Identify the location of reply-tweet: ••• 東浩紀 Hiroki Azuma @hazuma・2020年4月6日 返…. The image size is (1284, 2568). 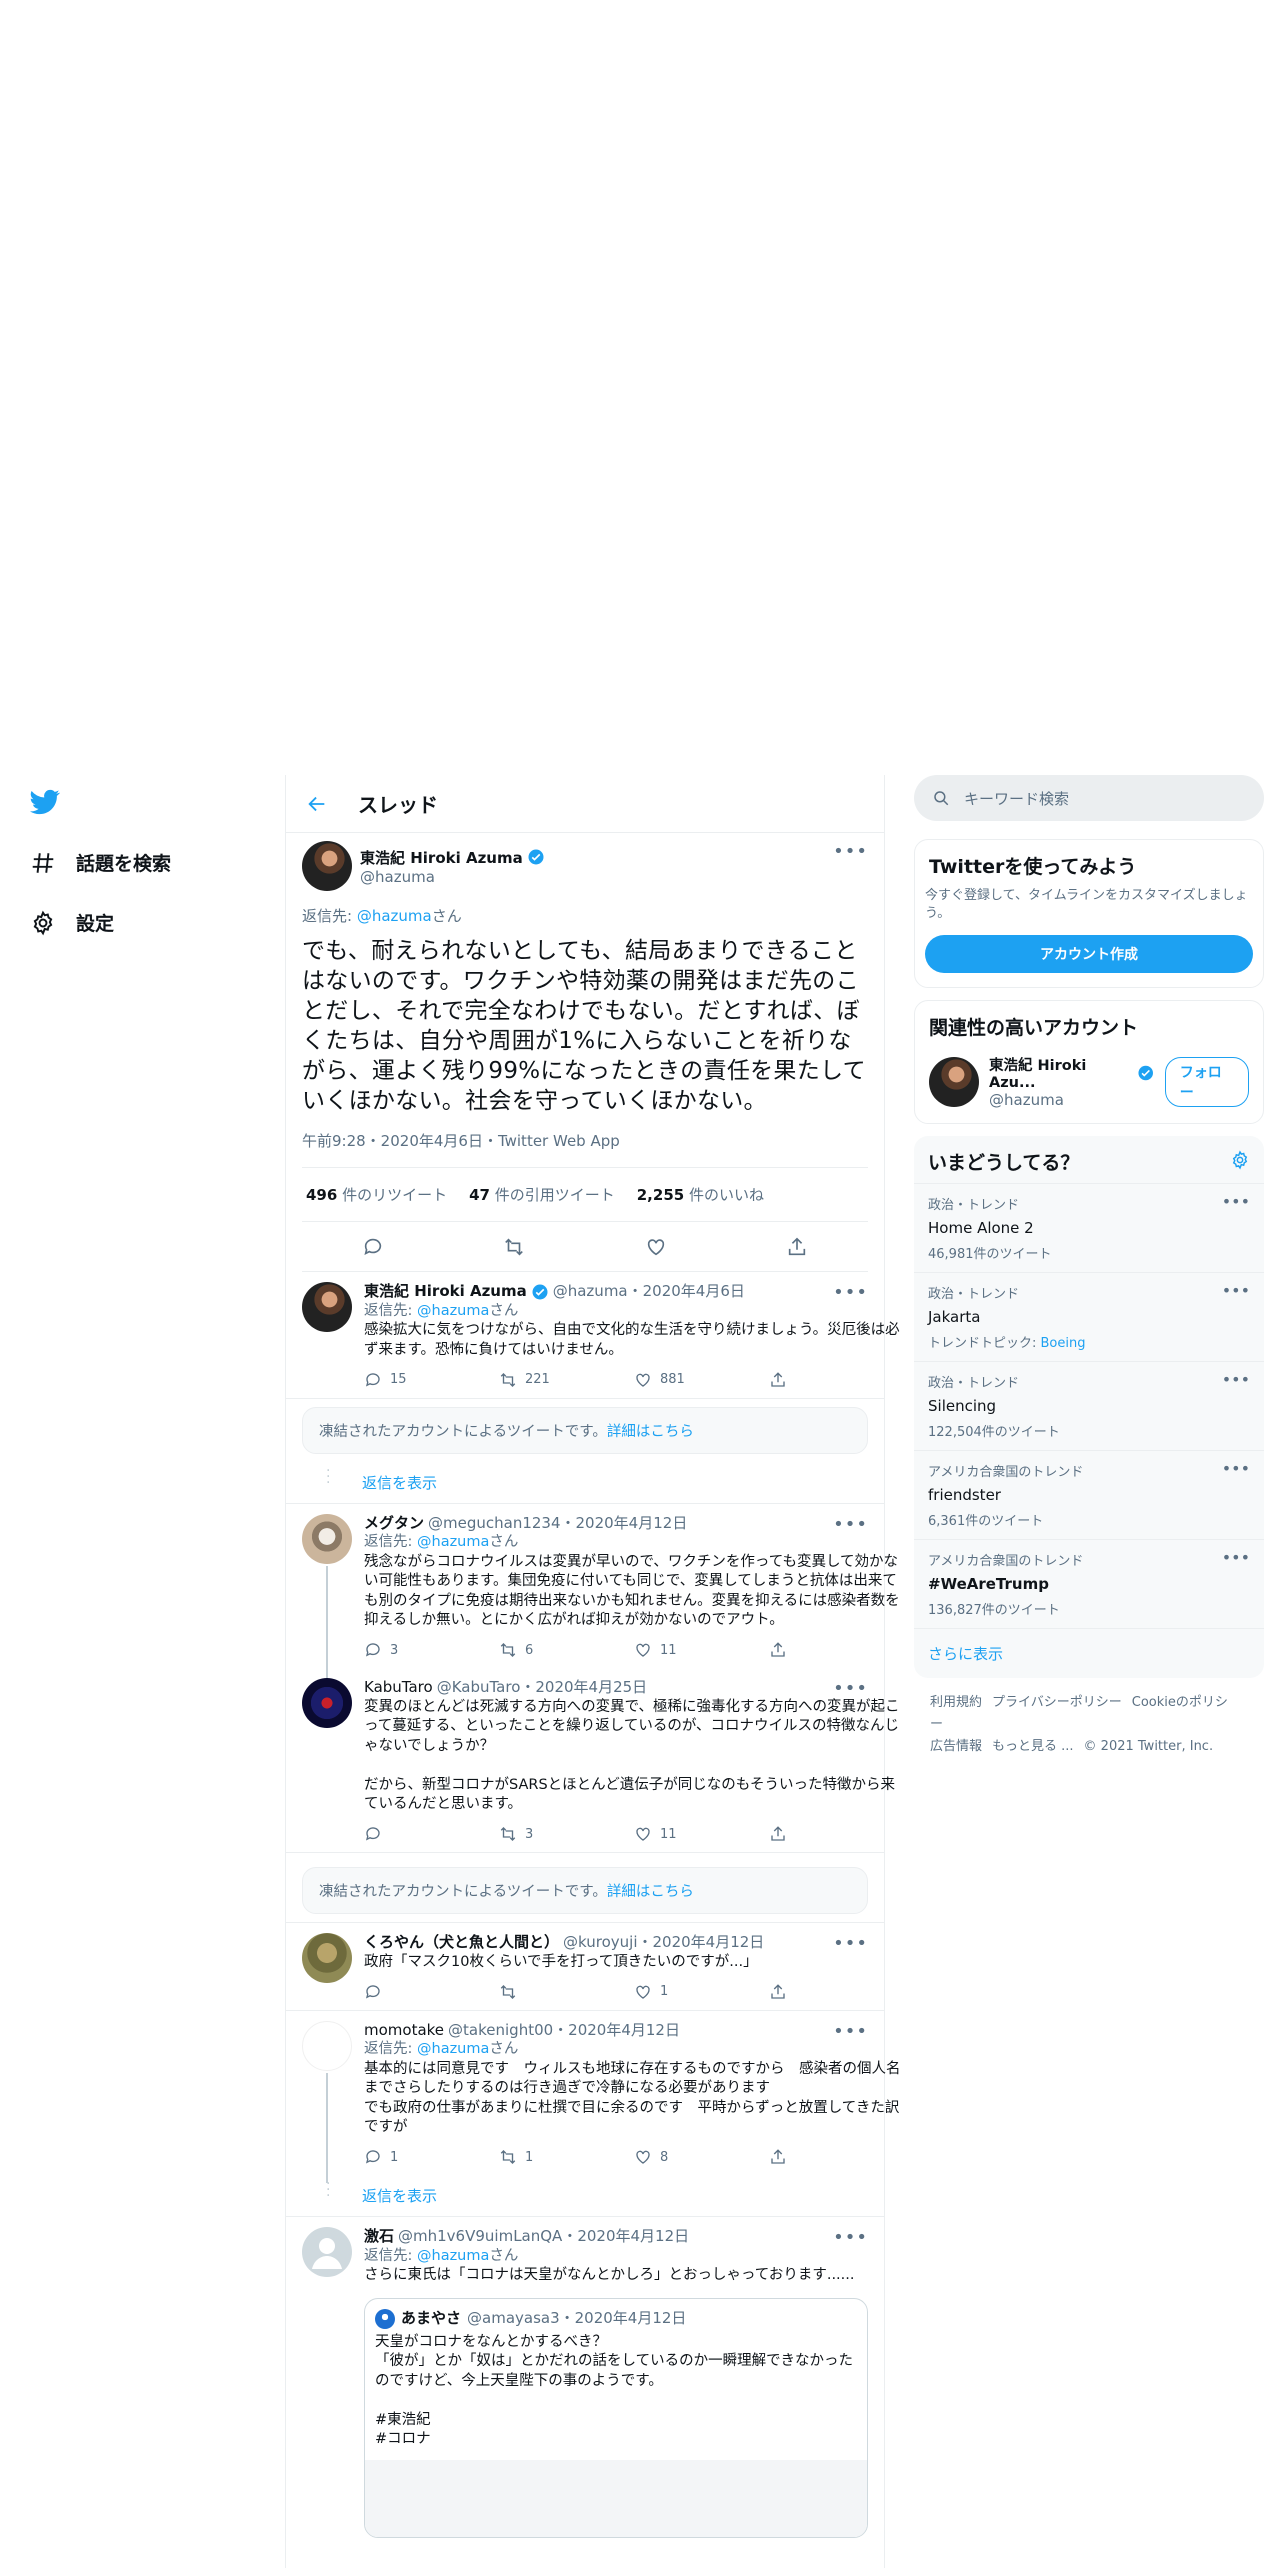
(593, 1335).